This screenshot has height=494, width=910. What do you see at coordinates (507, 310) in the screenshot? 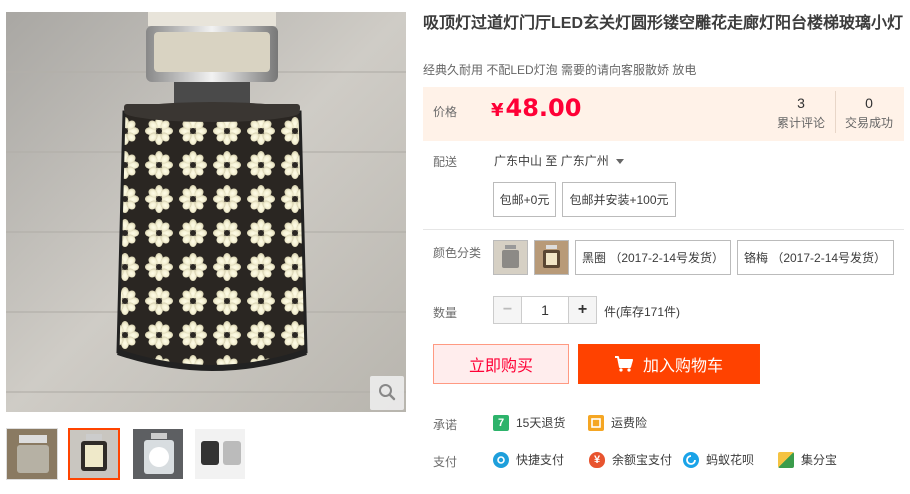
I see `quantity-decrease-button: −` at bounding box center [507, 310].